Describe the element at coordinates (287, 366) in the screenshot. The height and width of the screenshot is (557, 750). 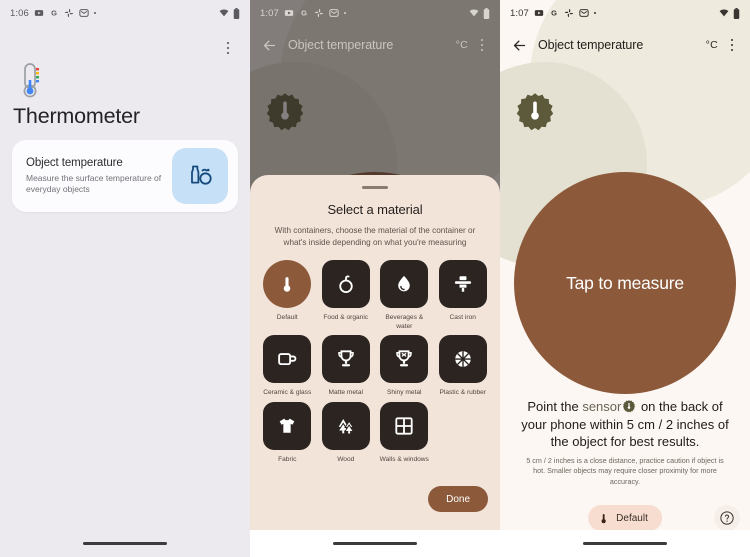
I see `material-option-ceramic-glass: Ceramic & glass` at that location.